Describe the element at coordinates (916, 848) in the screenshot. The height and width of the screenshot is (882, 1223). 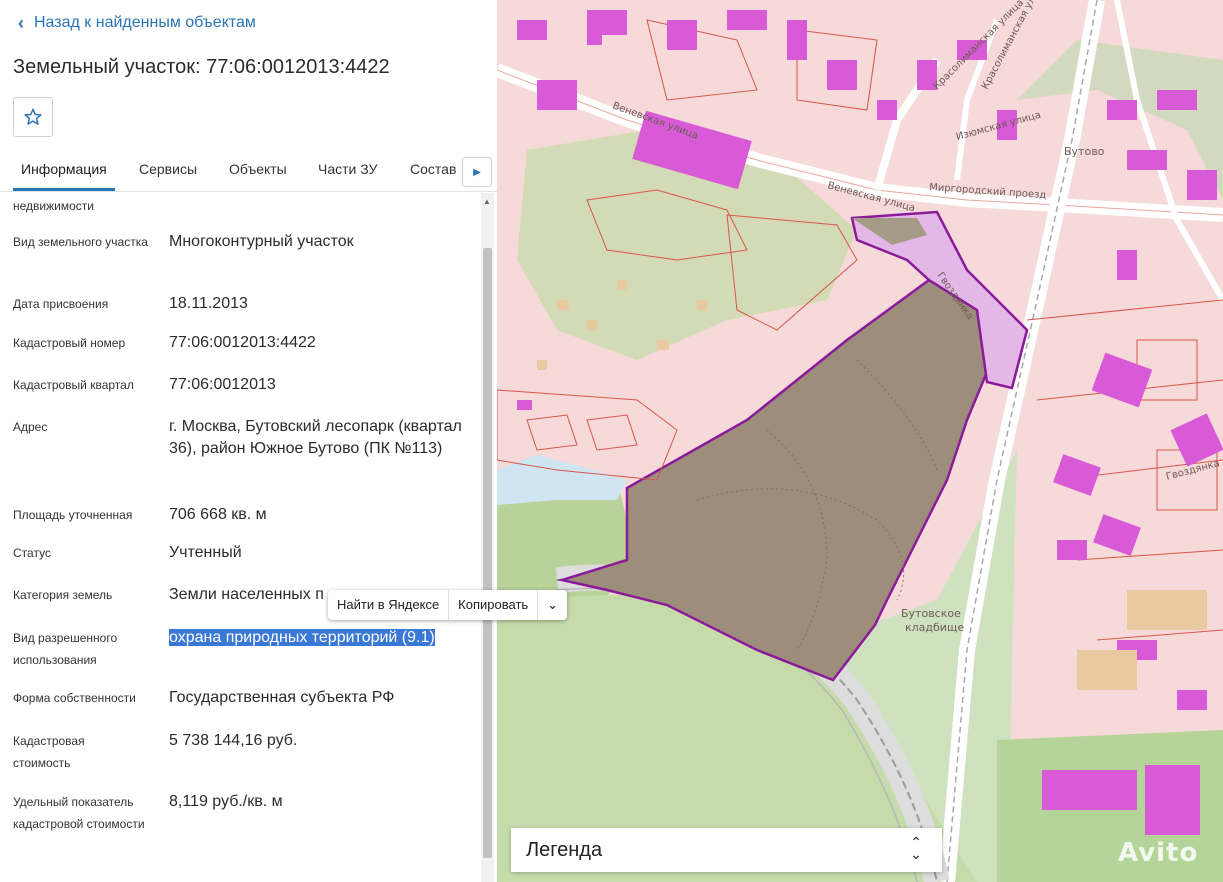
I see `expand-collapse-icon: ⌃ ⌄` at that location.